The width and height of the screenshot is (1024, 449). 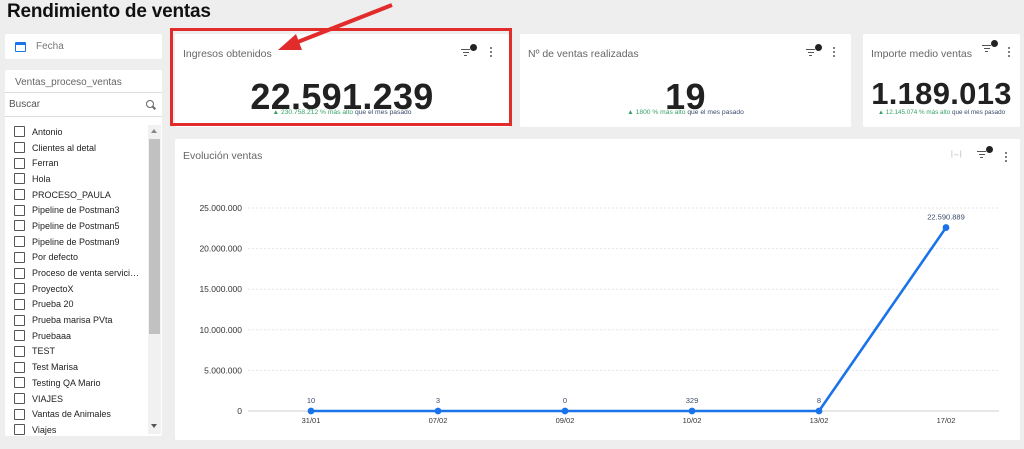 I want to click on filter-list-item: Pipeline de Postman3, so click(x=75, y=210).